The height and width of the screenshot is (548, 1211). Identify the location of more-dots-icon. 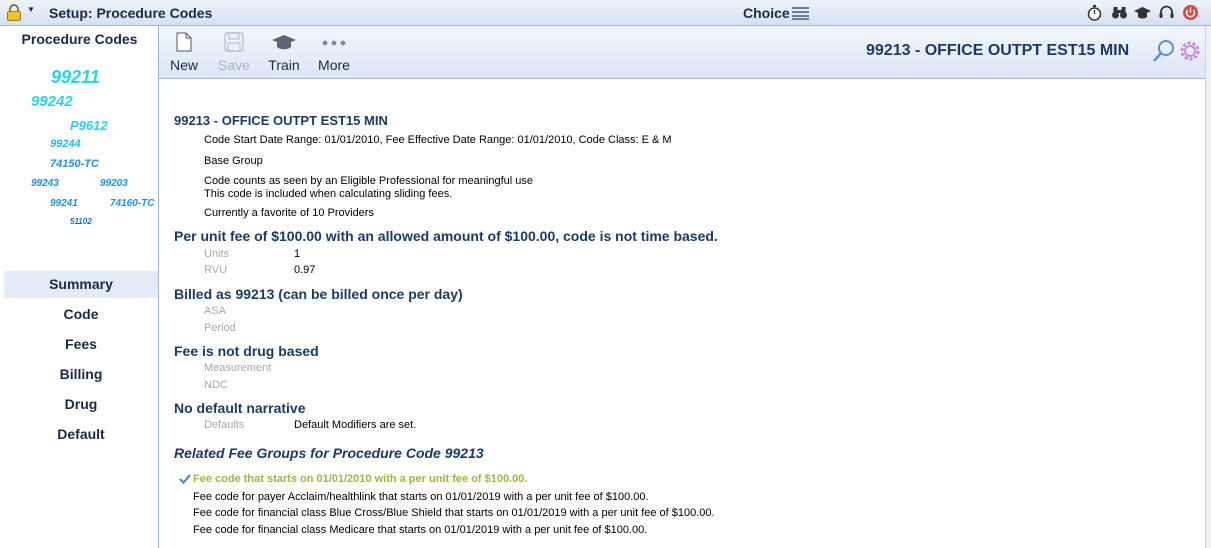
(334, 43).